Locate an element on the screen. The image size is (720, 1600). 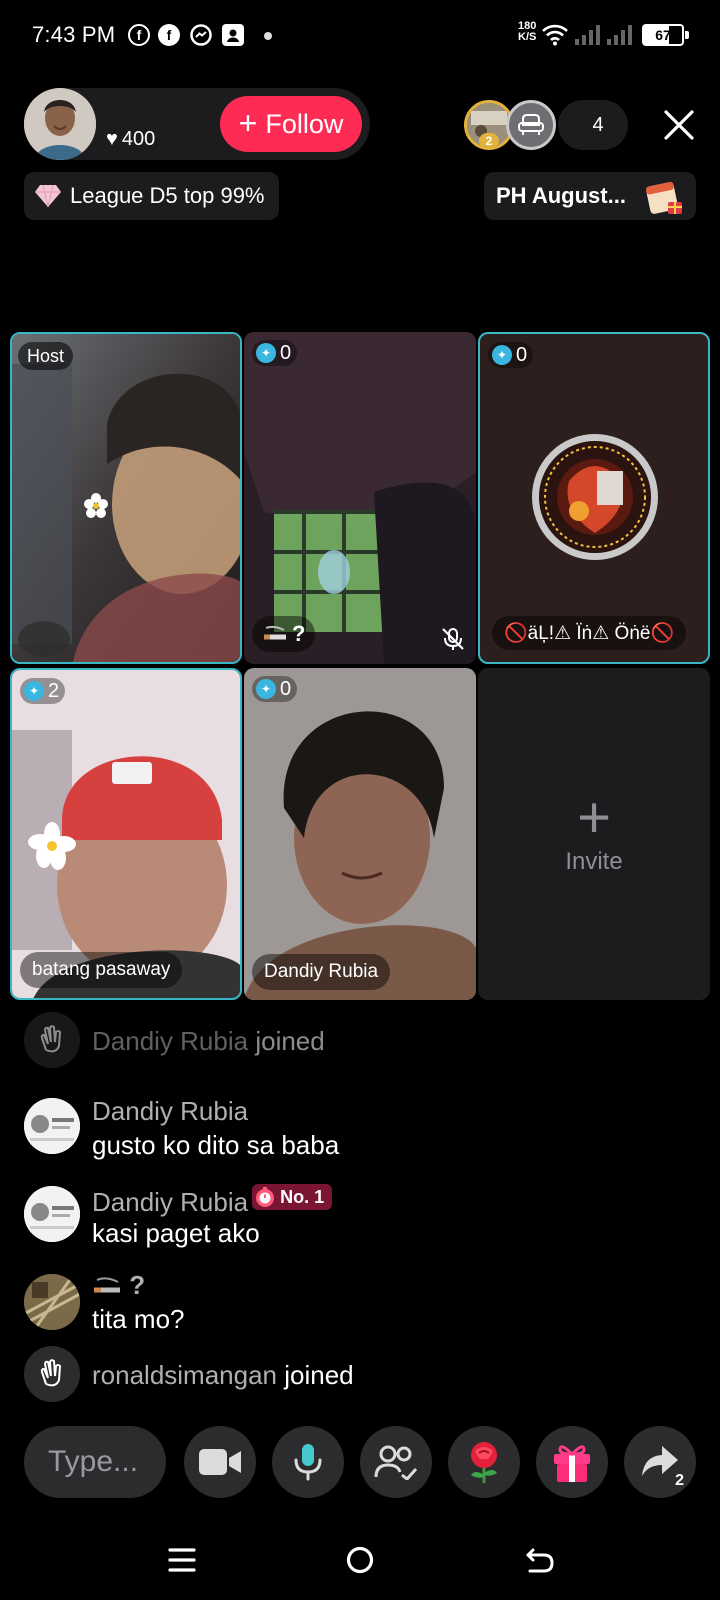
host-likes: ♥ 400 is located at coordinates (130, 139).